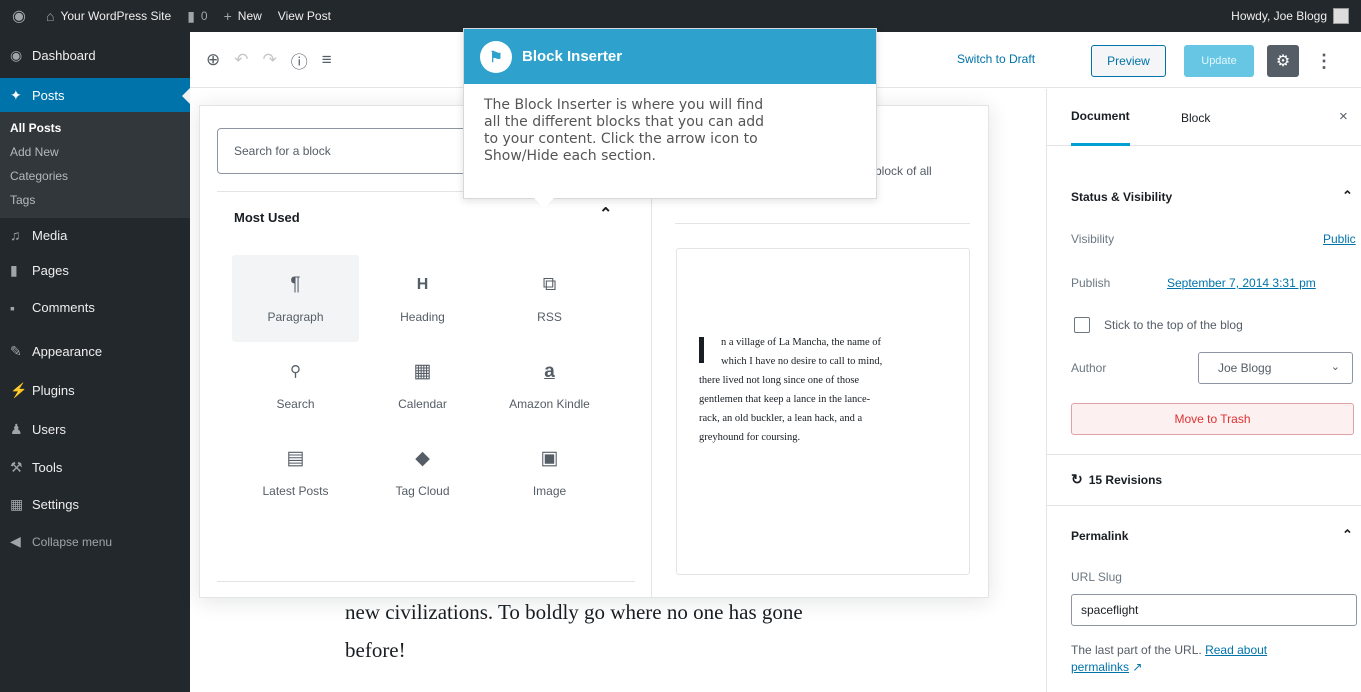 The height and width of the screenshot is (692, 1361). Describe the element at coordinates (295, 472) in the screenshot. I see `block-item-latest-posts: ▤ Latest Posts` at that location.